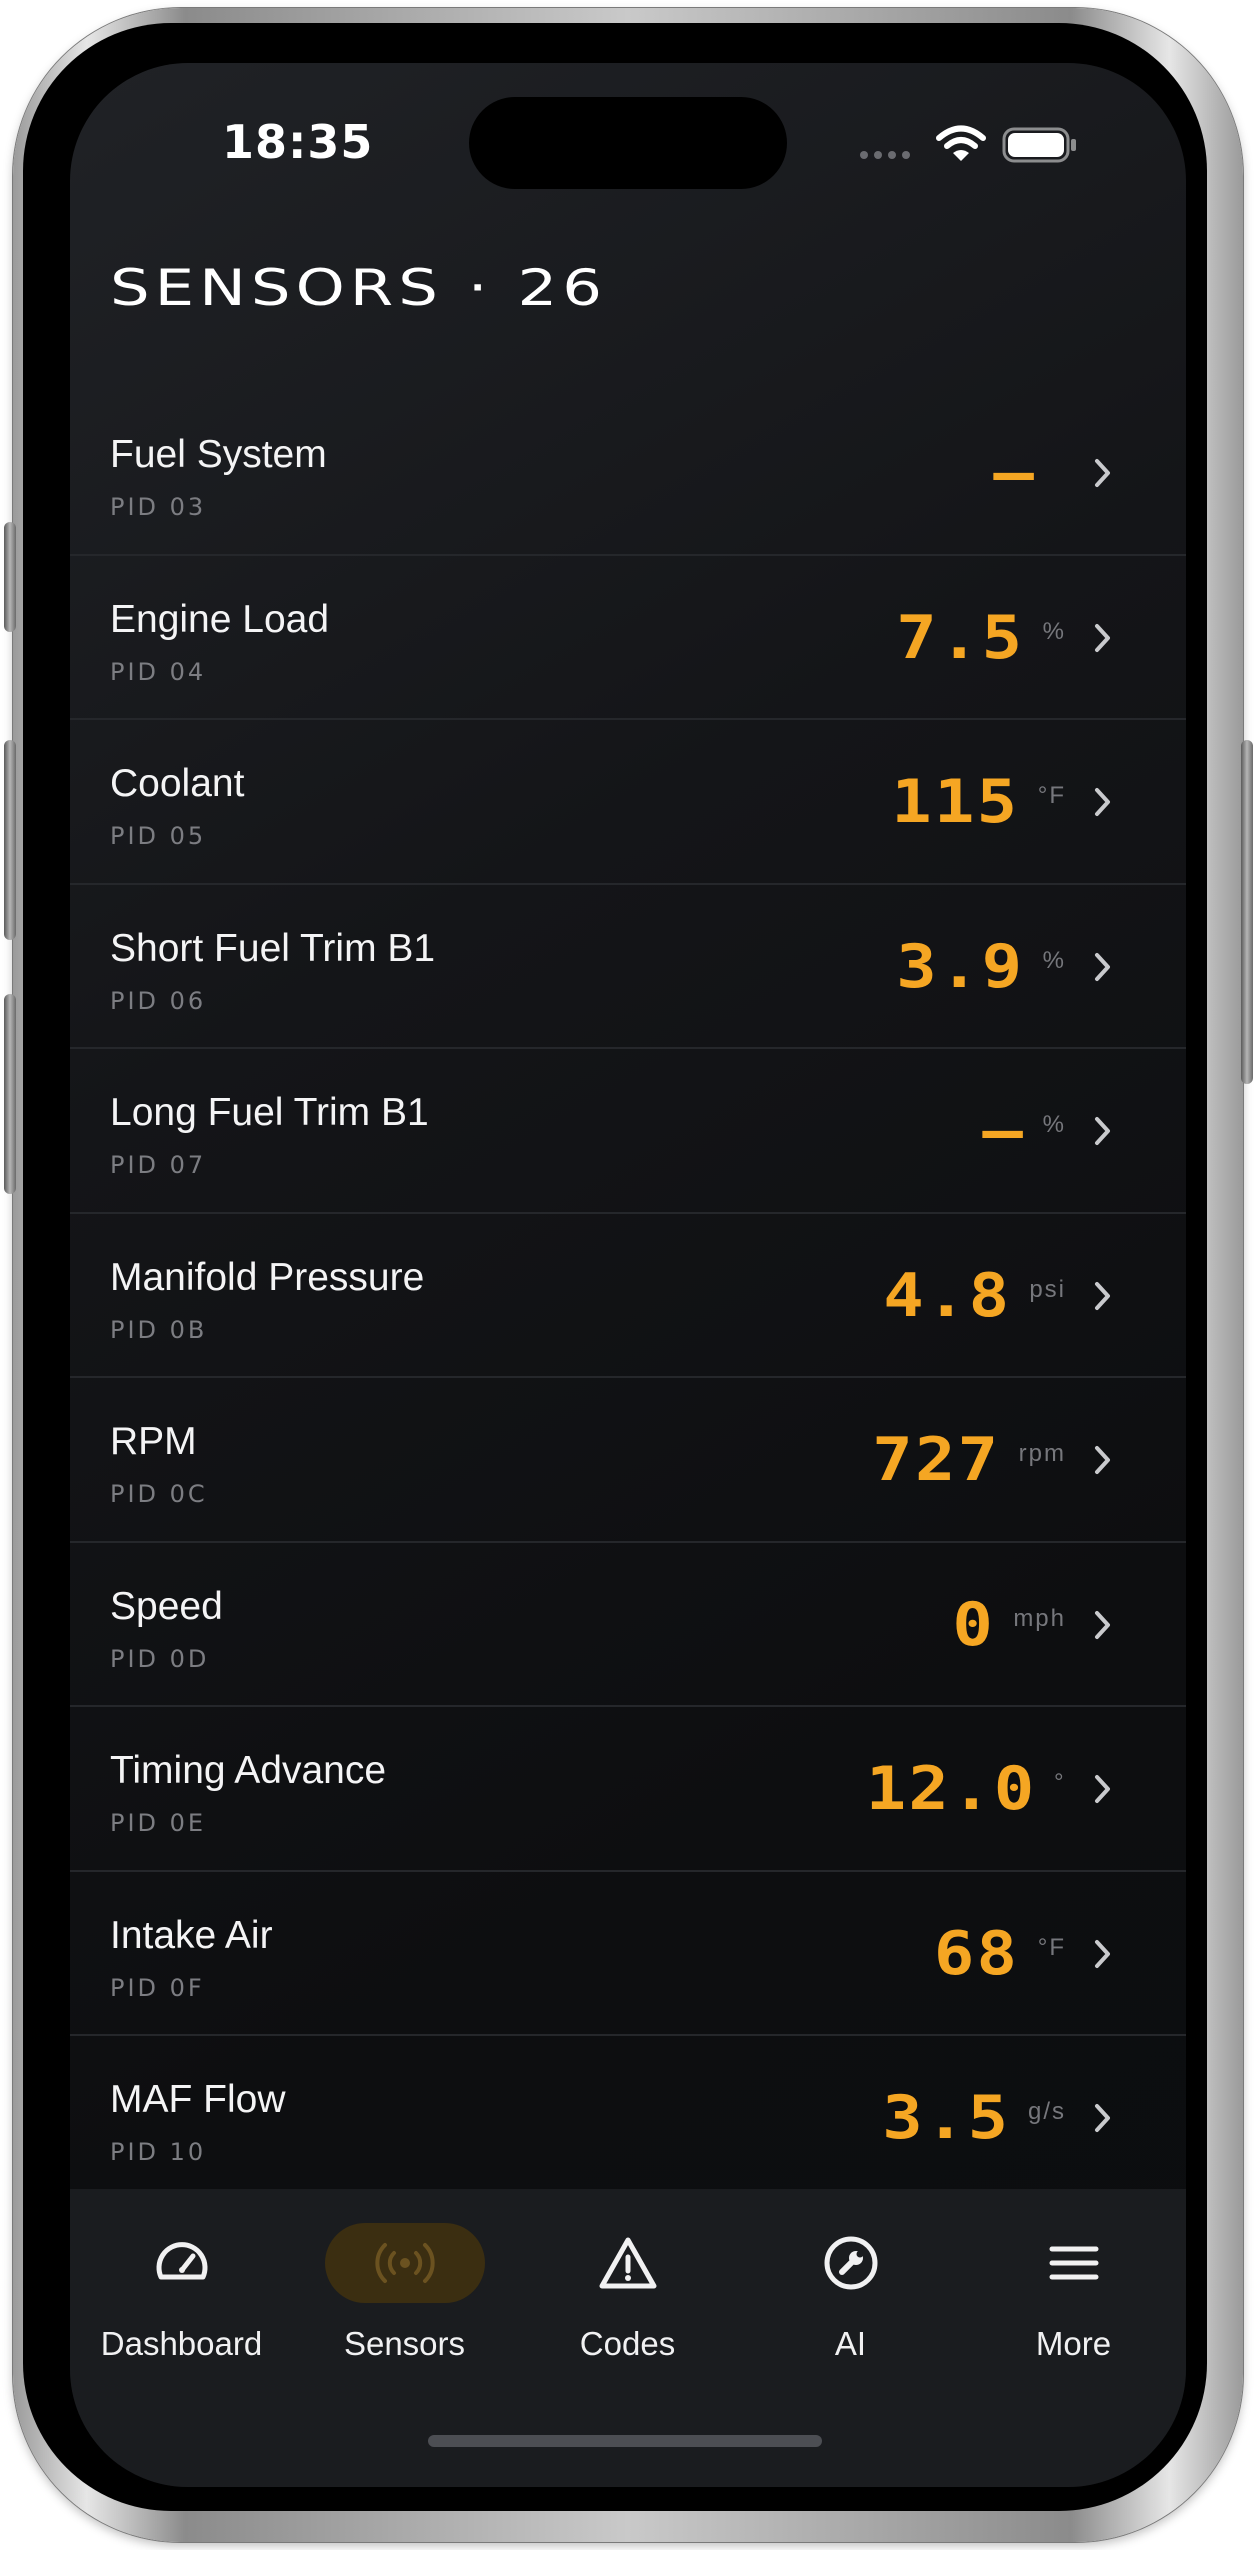  What do you see at coordinates (628, 1954) in the screenshot?
I see `sensor-row-intake-air: Intake Air PID 0F 68 °F` at bounding box center [628, 1954].